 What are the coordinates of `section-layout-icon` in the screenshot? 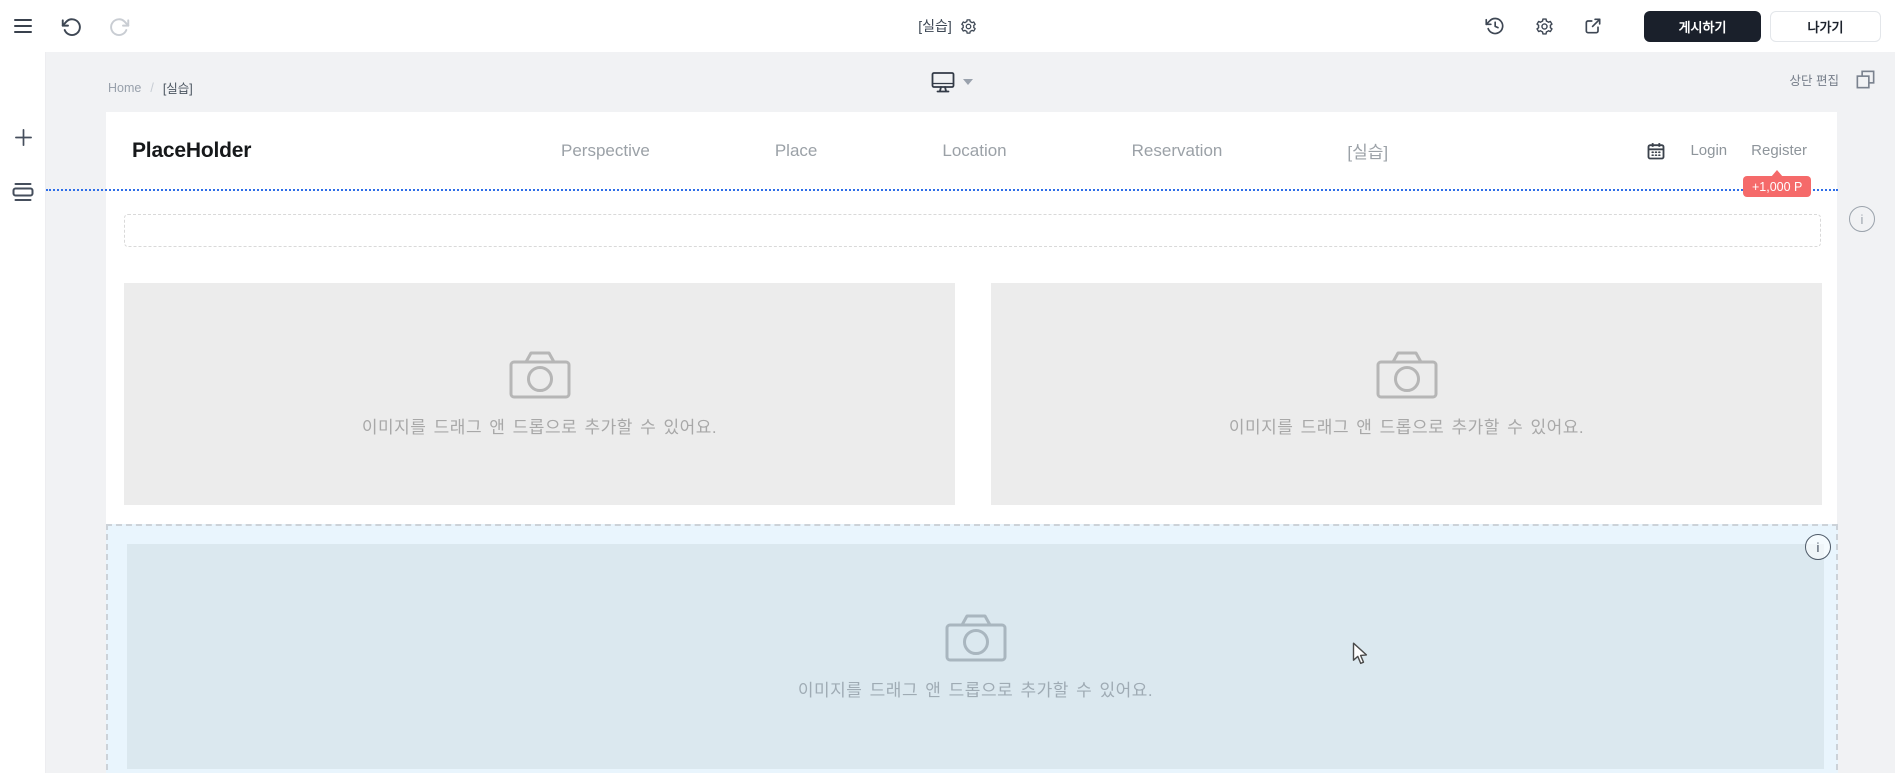 It's located at (23, 192).